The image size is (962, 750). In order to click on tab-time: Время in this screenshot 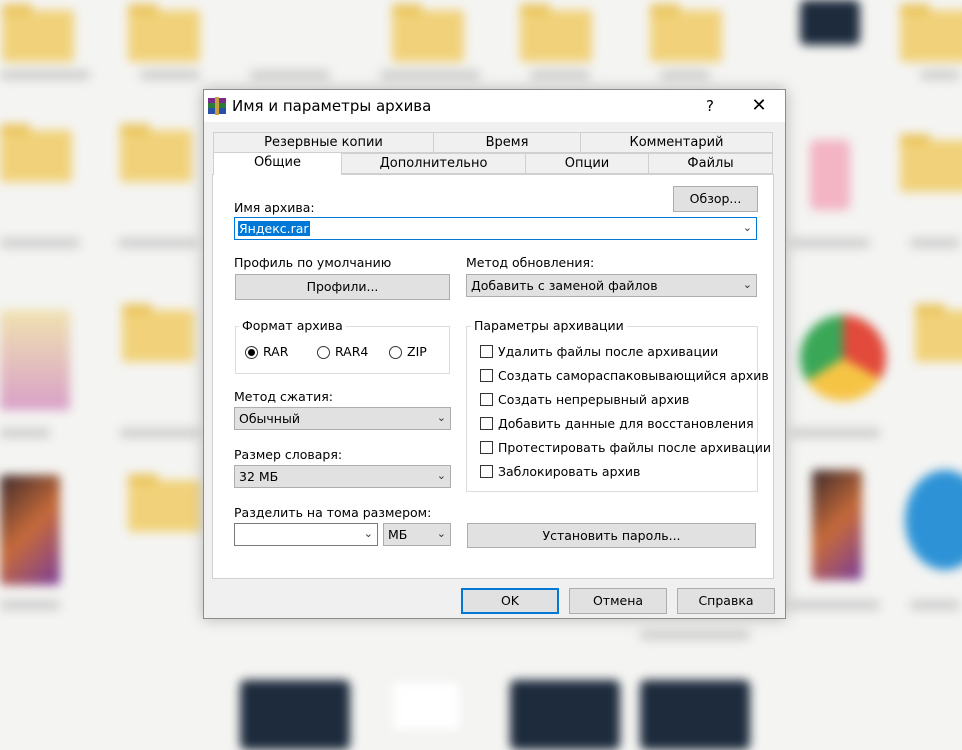, I will do `click(507, 142)`.